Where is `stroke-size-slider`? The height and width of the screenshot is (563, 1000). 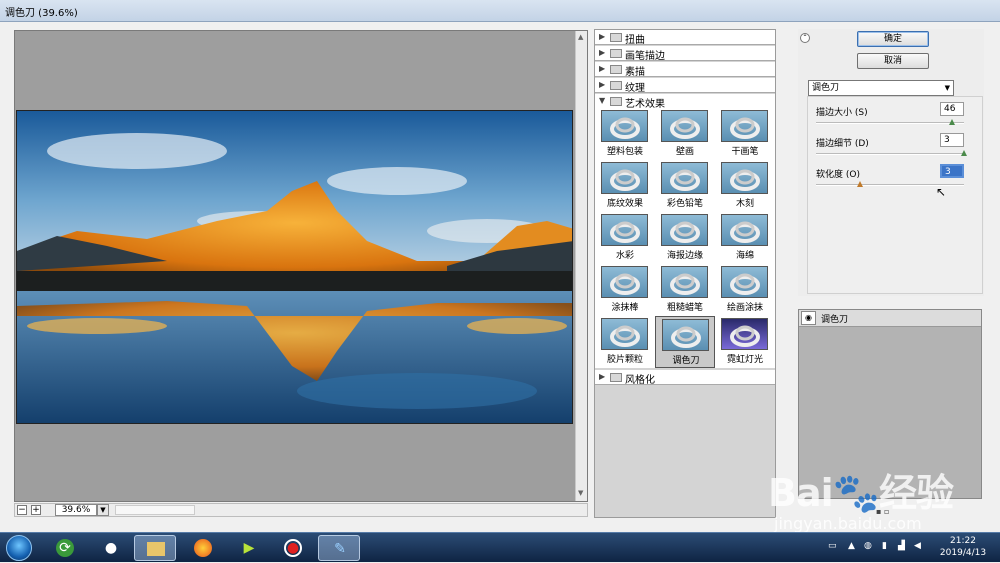
stroke-size-slider is located at coordinates (890, 123).